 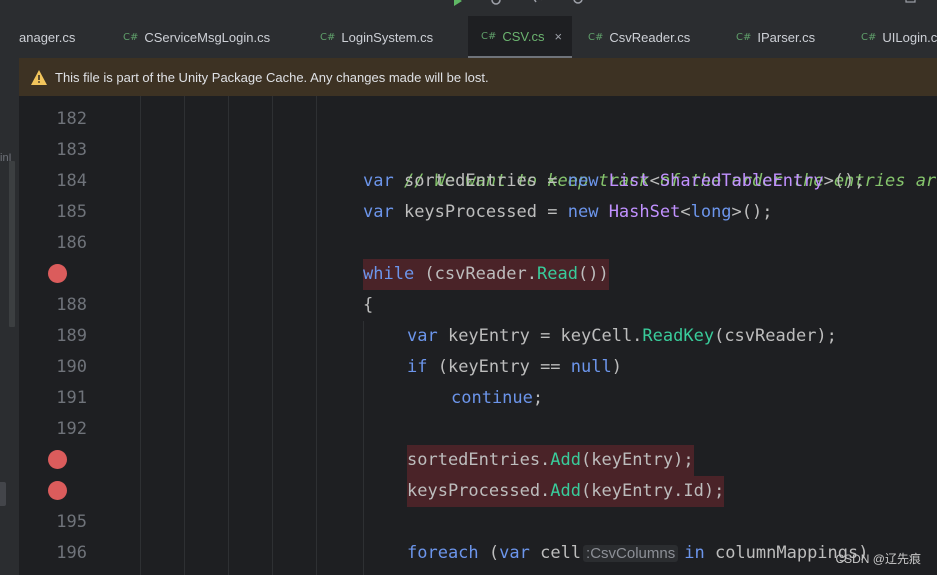 I want to click on code-text: keysProcessed =, so click(x=480, y=212).